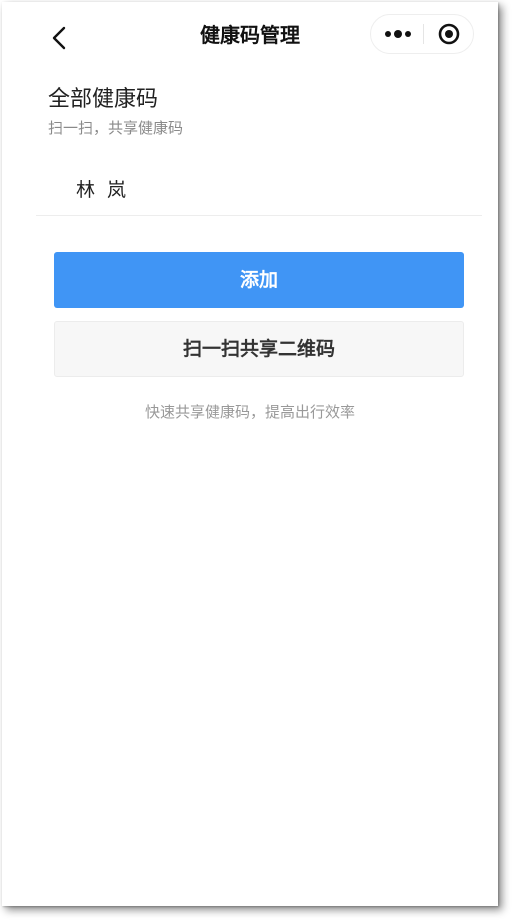 This screenshot has width=520, height=924. I want to click on health-code-owner-name: 林 岚, so click(103, 190).